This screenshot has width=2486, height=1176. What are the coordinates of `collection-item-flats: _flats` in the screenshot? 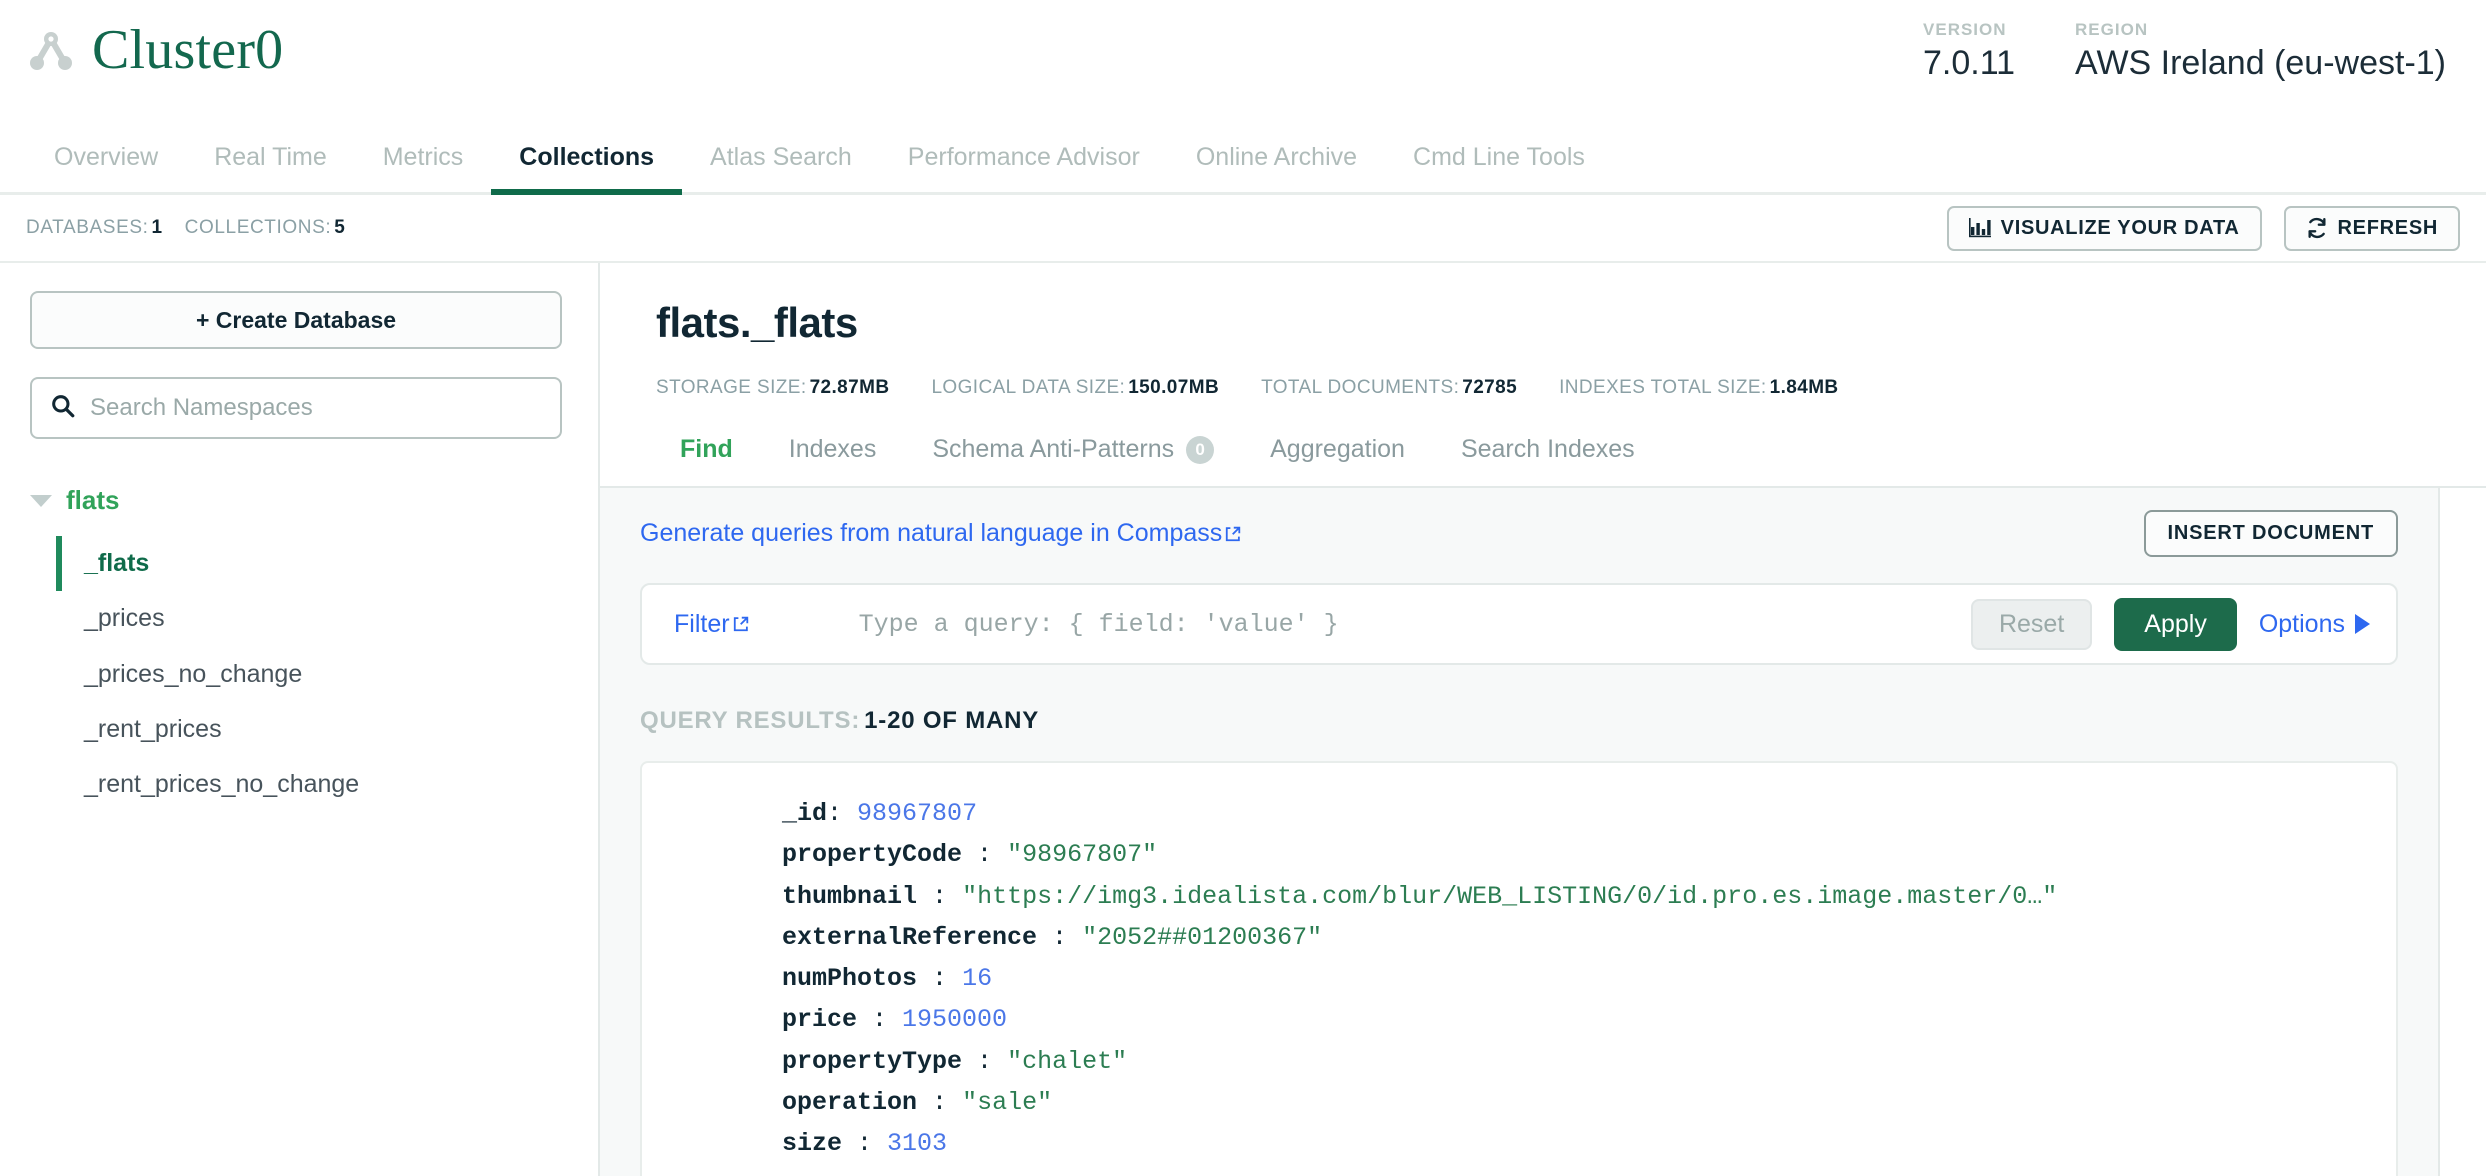 It's located at (309, 564).